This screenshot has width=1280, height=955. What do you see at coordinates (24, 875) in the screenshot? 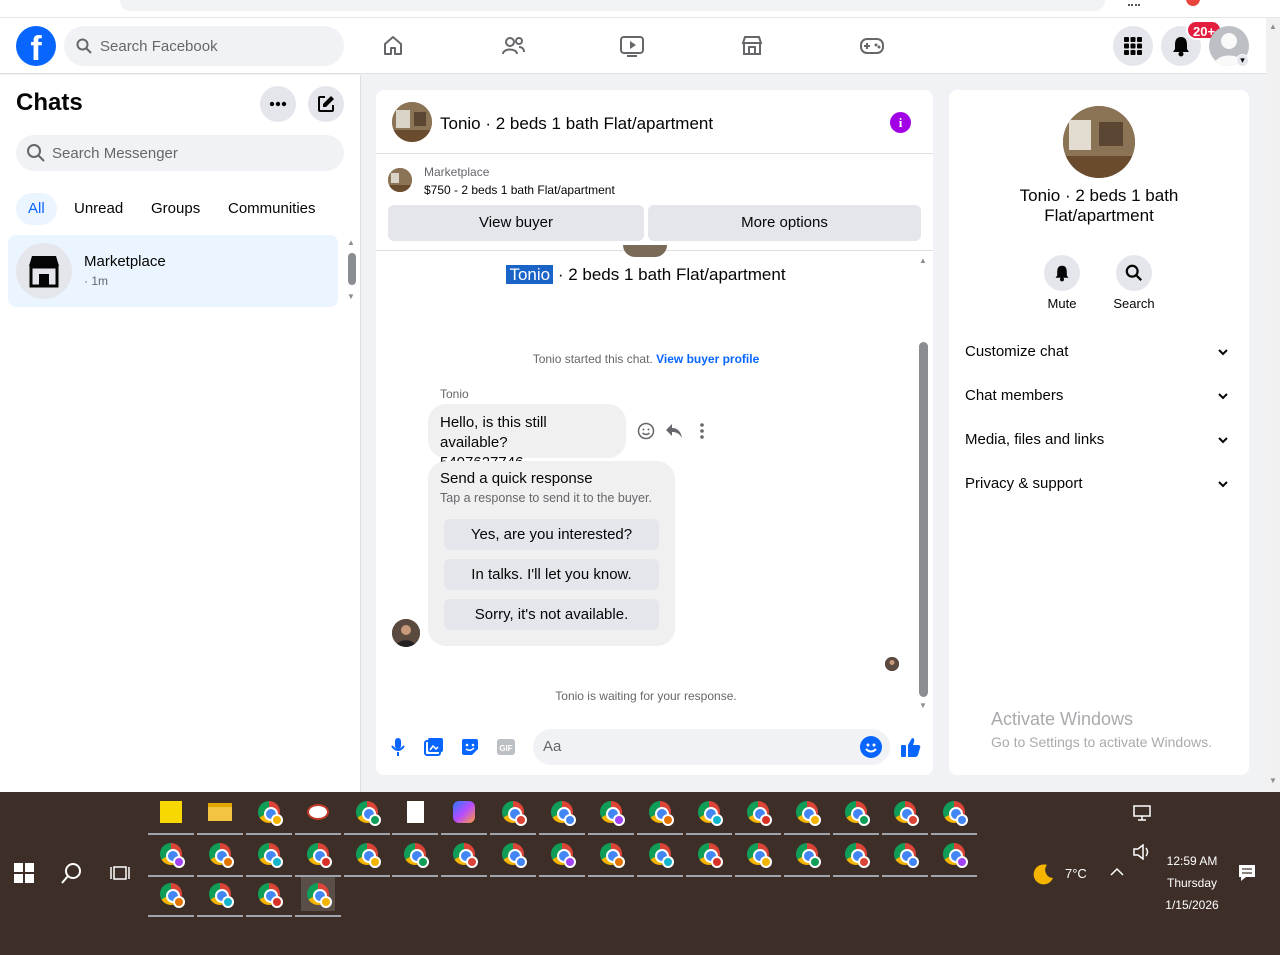
I see `windows-start-icon` at bounding box center [24, 875].